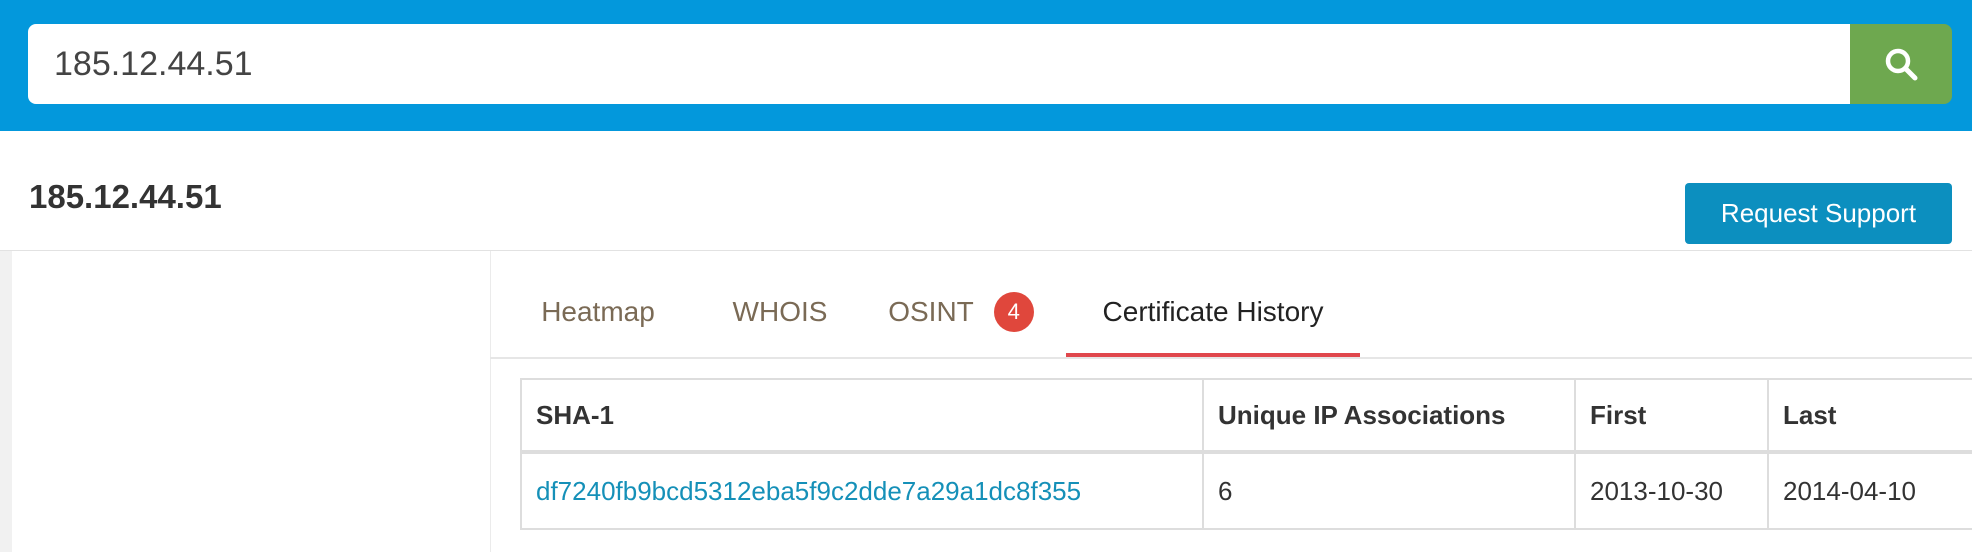 The width and height of the screenshot is (1972, 552). Describe the element at coordinates (939, 64) in the screenshot. I see `search-input` at that location.